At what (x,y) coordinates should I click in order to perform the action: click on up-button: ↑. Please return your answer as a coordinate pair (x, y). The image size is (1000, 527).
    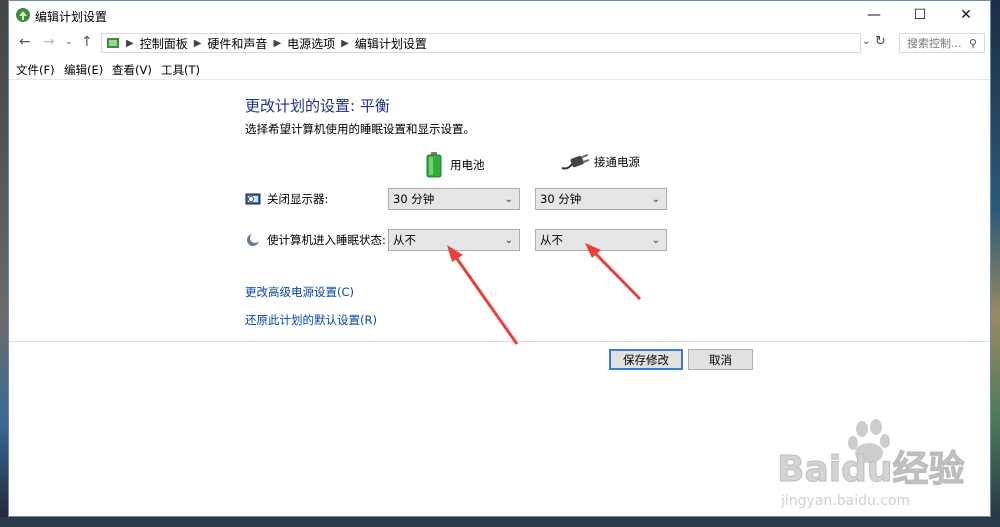
    Looking at the image, I should click on (87, 42).